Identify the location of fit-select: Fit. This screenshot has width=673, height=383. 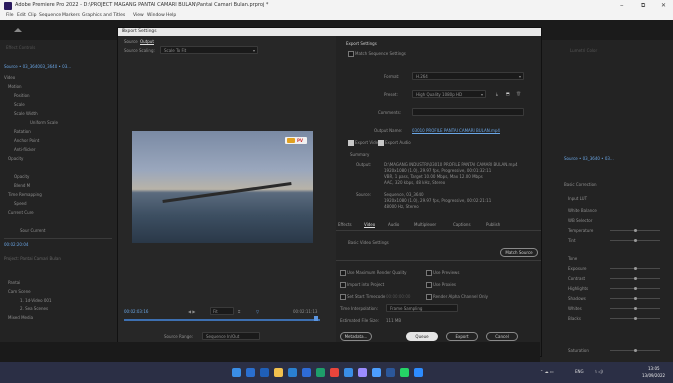
(222, 311).